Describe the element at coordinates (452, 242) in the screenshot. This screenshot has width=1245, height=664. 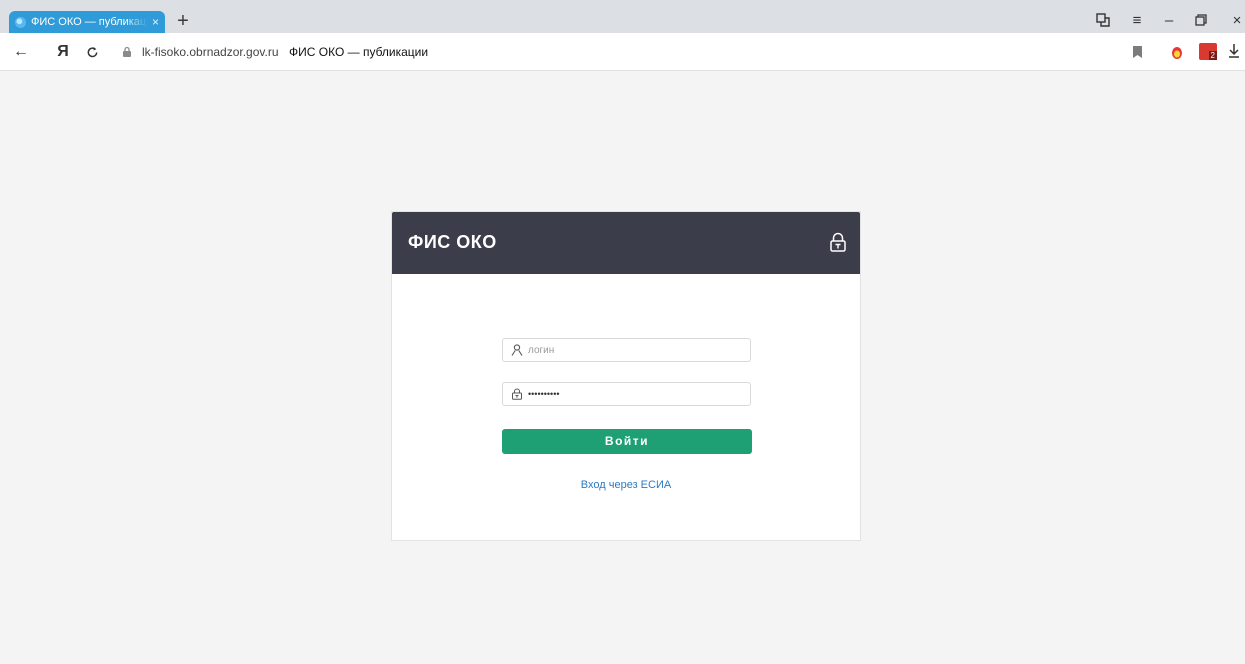
I see `brand-title: ФИС ОКО` at that location.